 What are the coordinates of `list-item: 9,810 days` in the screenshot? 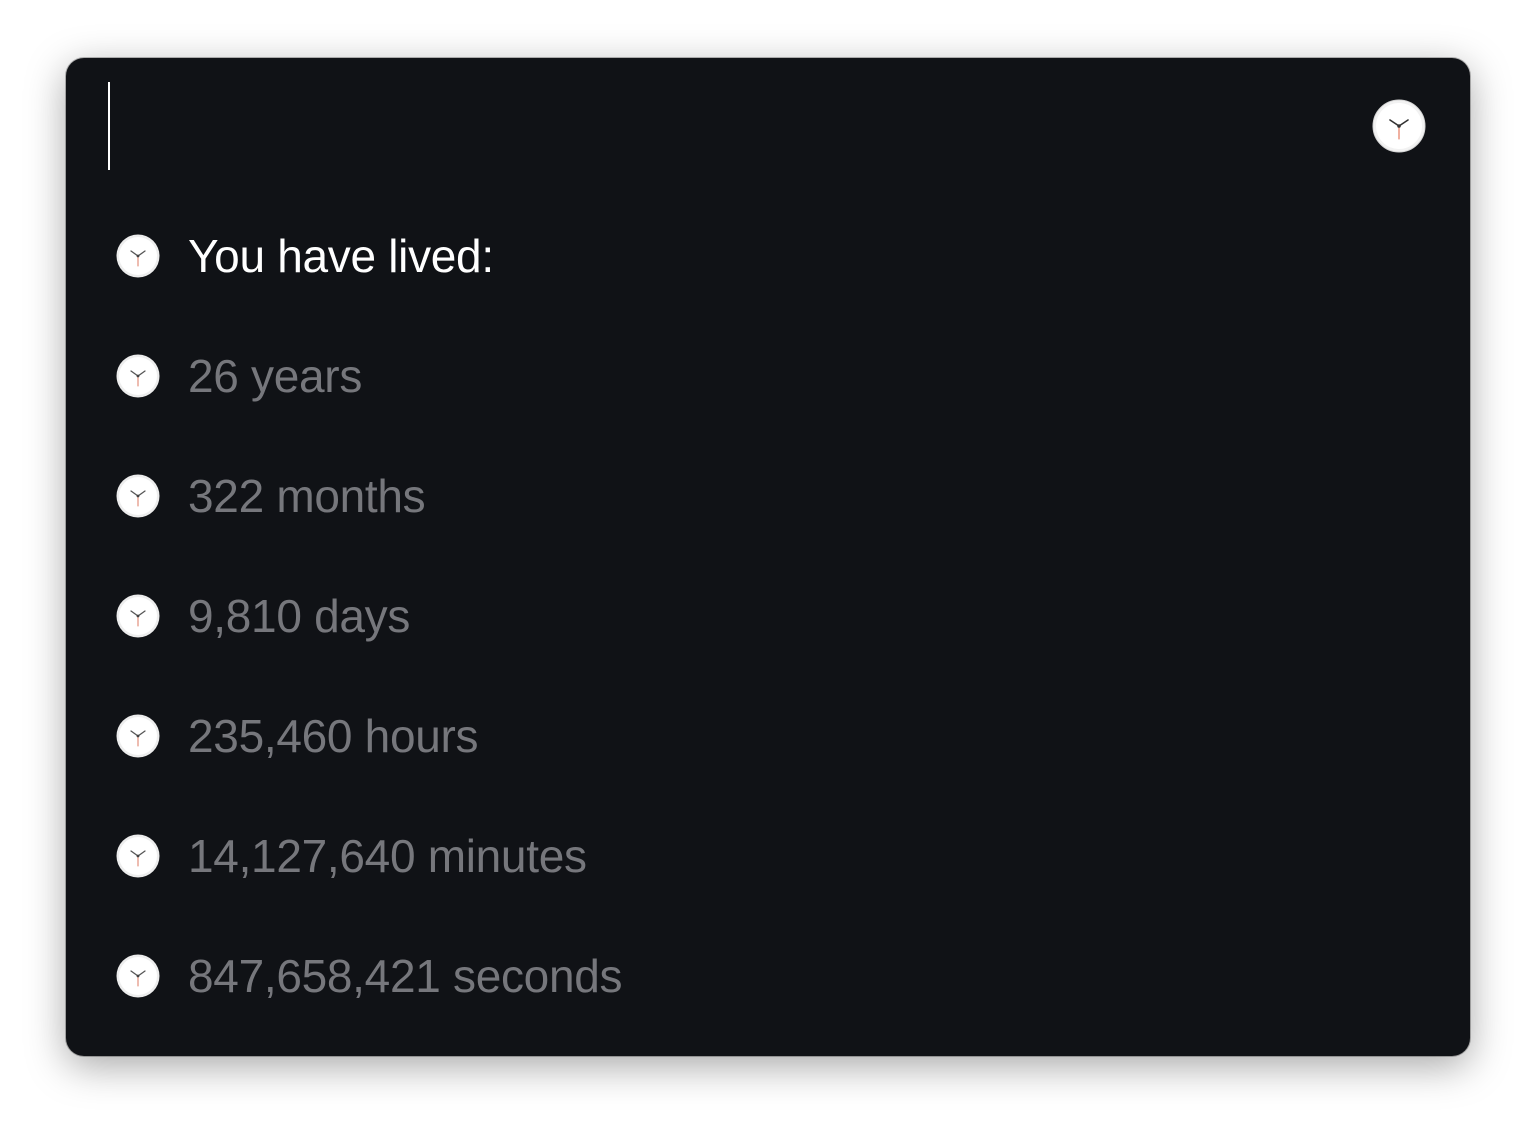 It's located at (766, 616).